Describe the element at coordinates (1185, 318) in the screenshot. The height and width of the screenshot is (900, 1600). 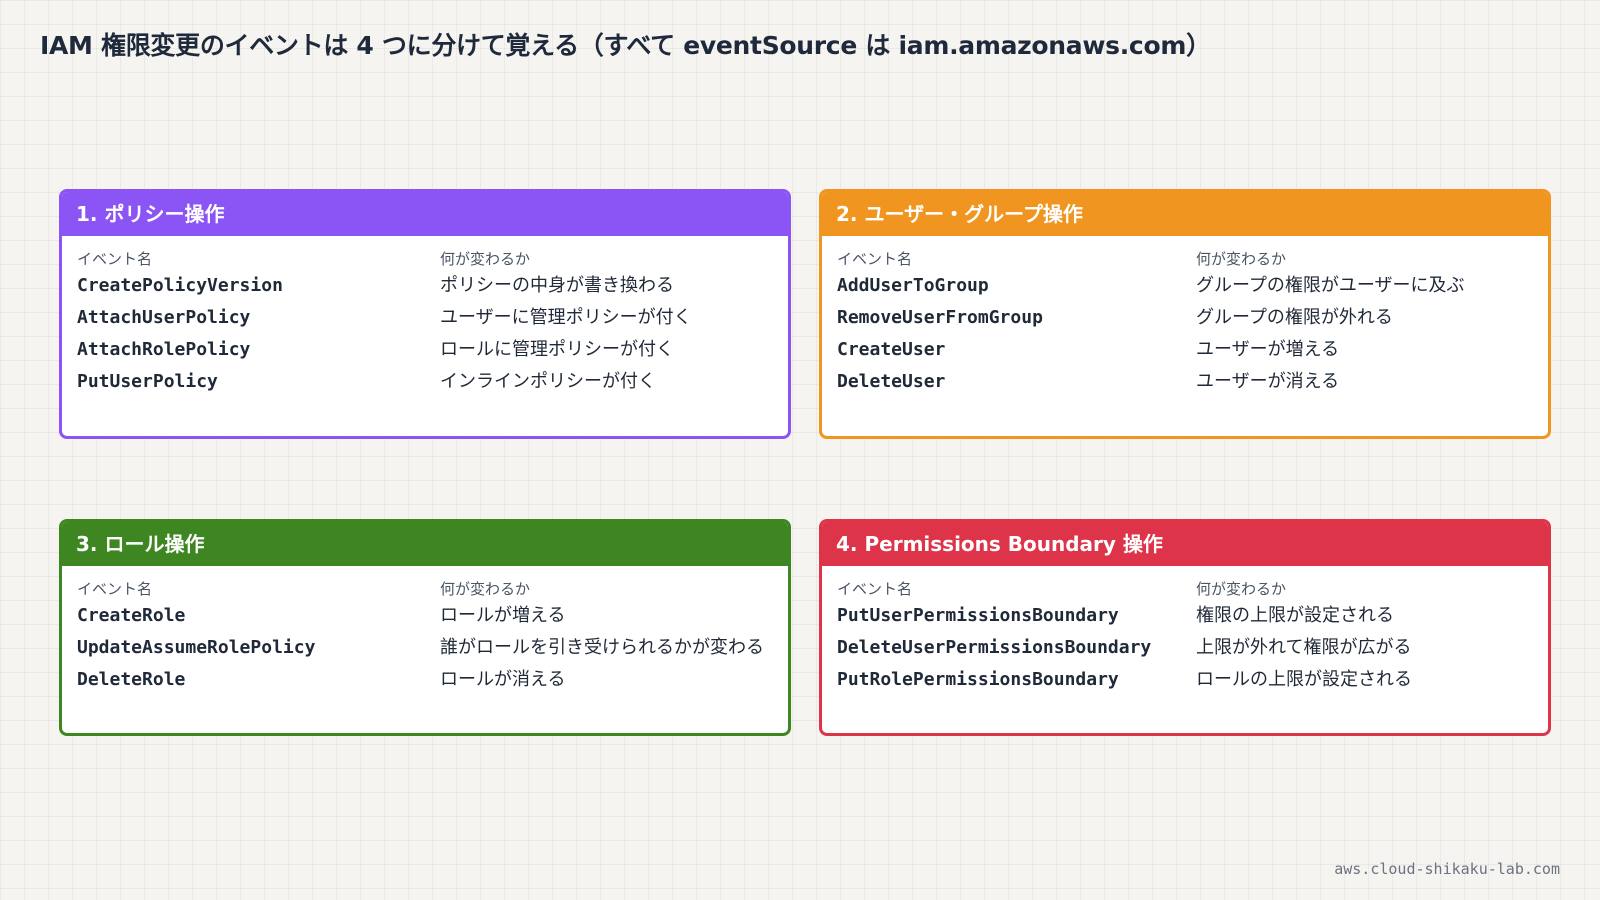
I see `table-row: RemoveUserFromGroup グループの権限が外れる` at that location.